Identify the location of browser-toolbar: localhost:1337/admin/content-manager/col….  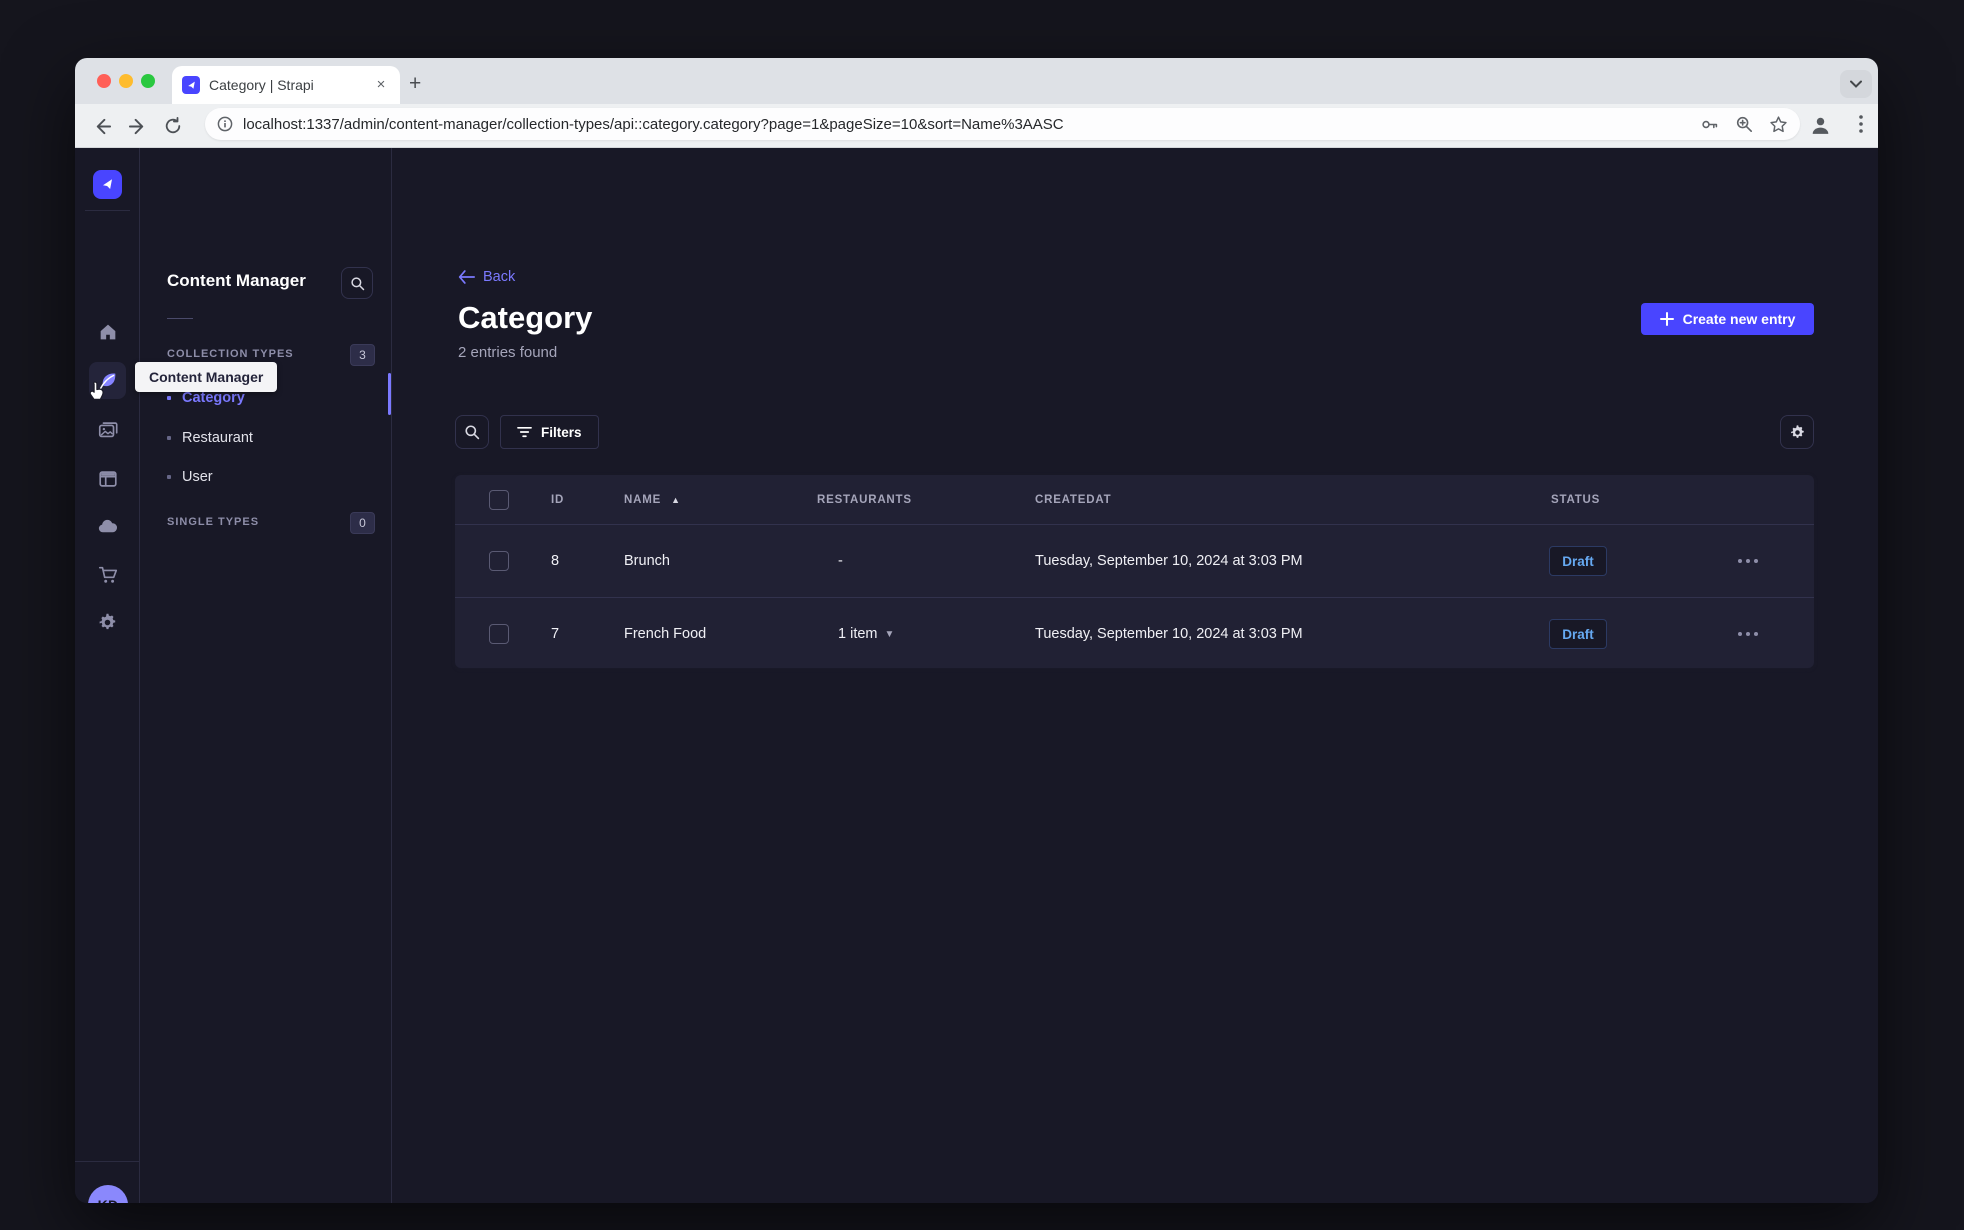
(976, 126).